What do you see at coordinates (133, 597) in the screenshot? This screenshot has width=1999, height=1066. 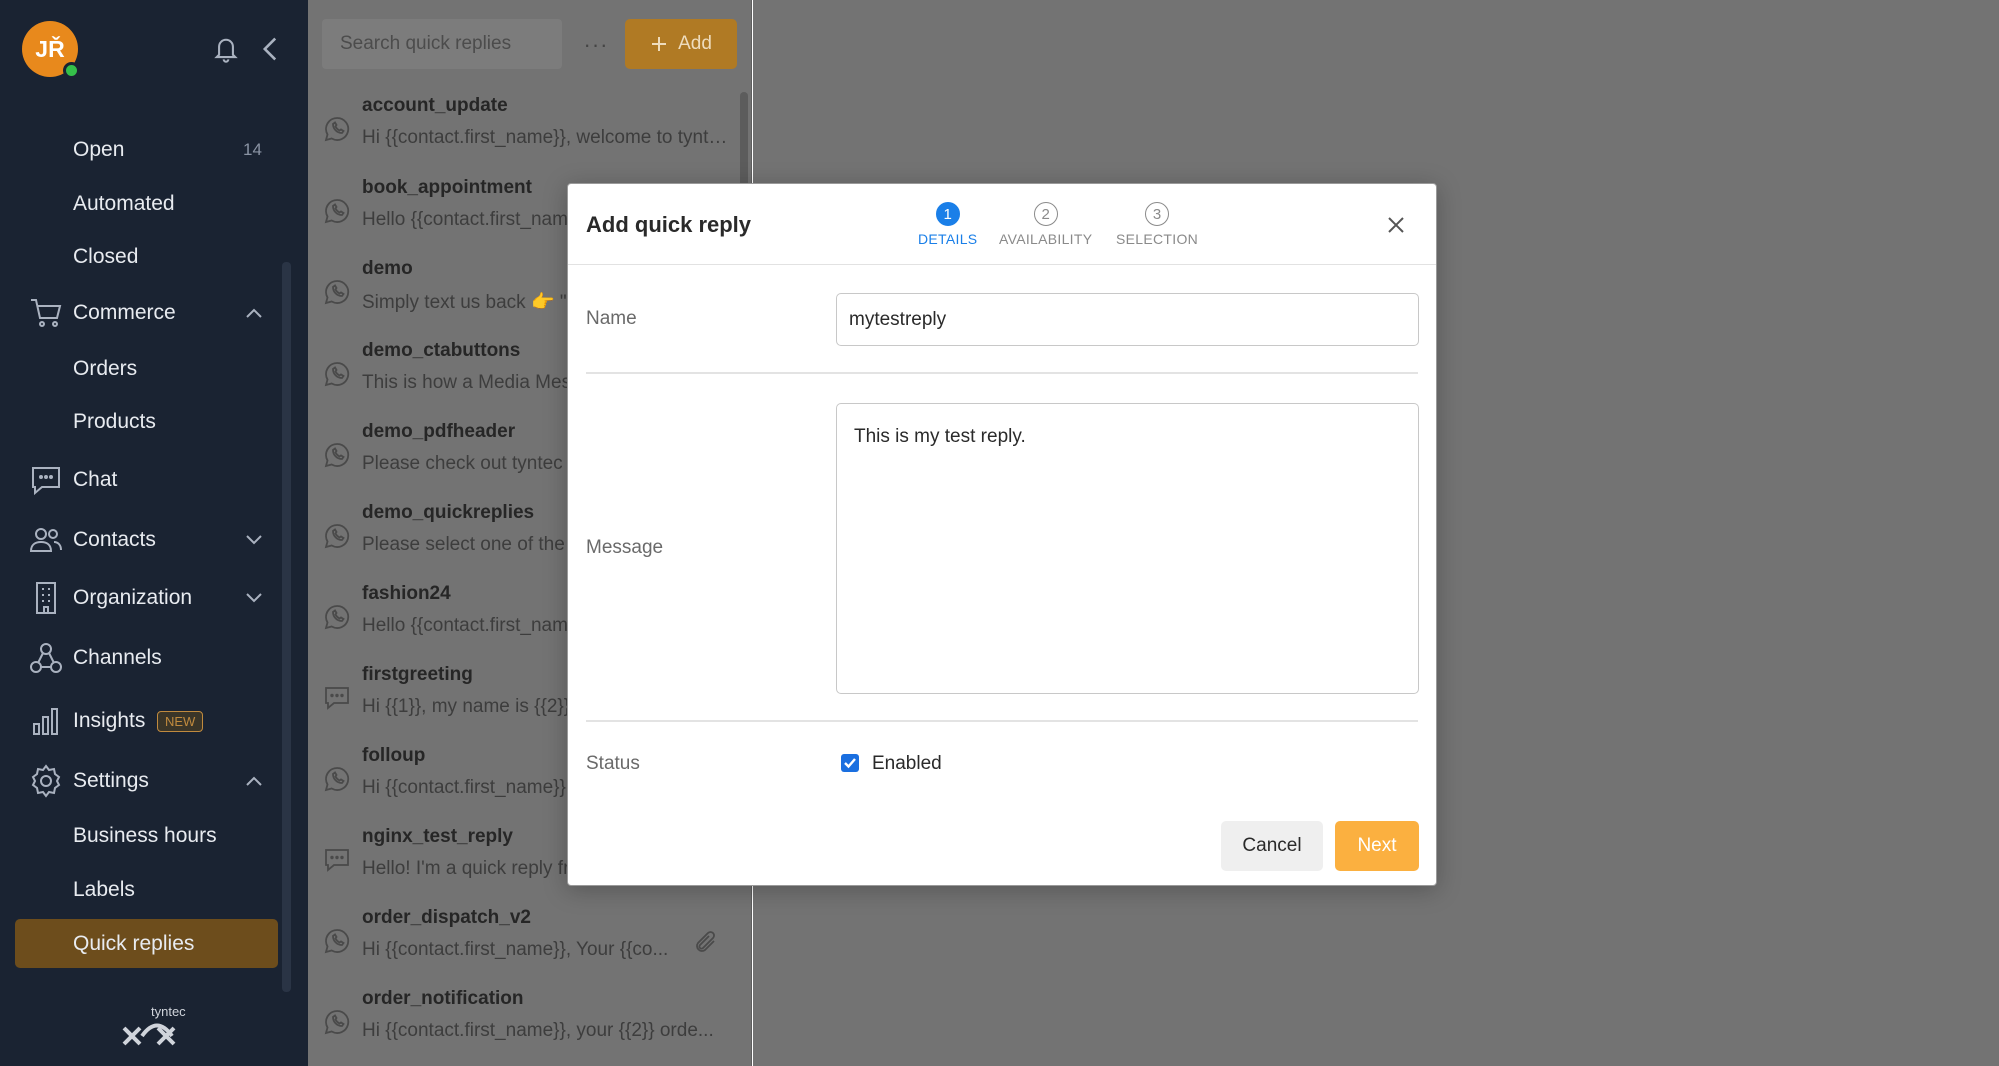 I see `sidebar-item-label: Organization` at bounding box center [133, 597].